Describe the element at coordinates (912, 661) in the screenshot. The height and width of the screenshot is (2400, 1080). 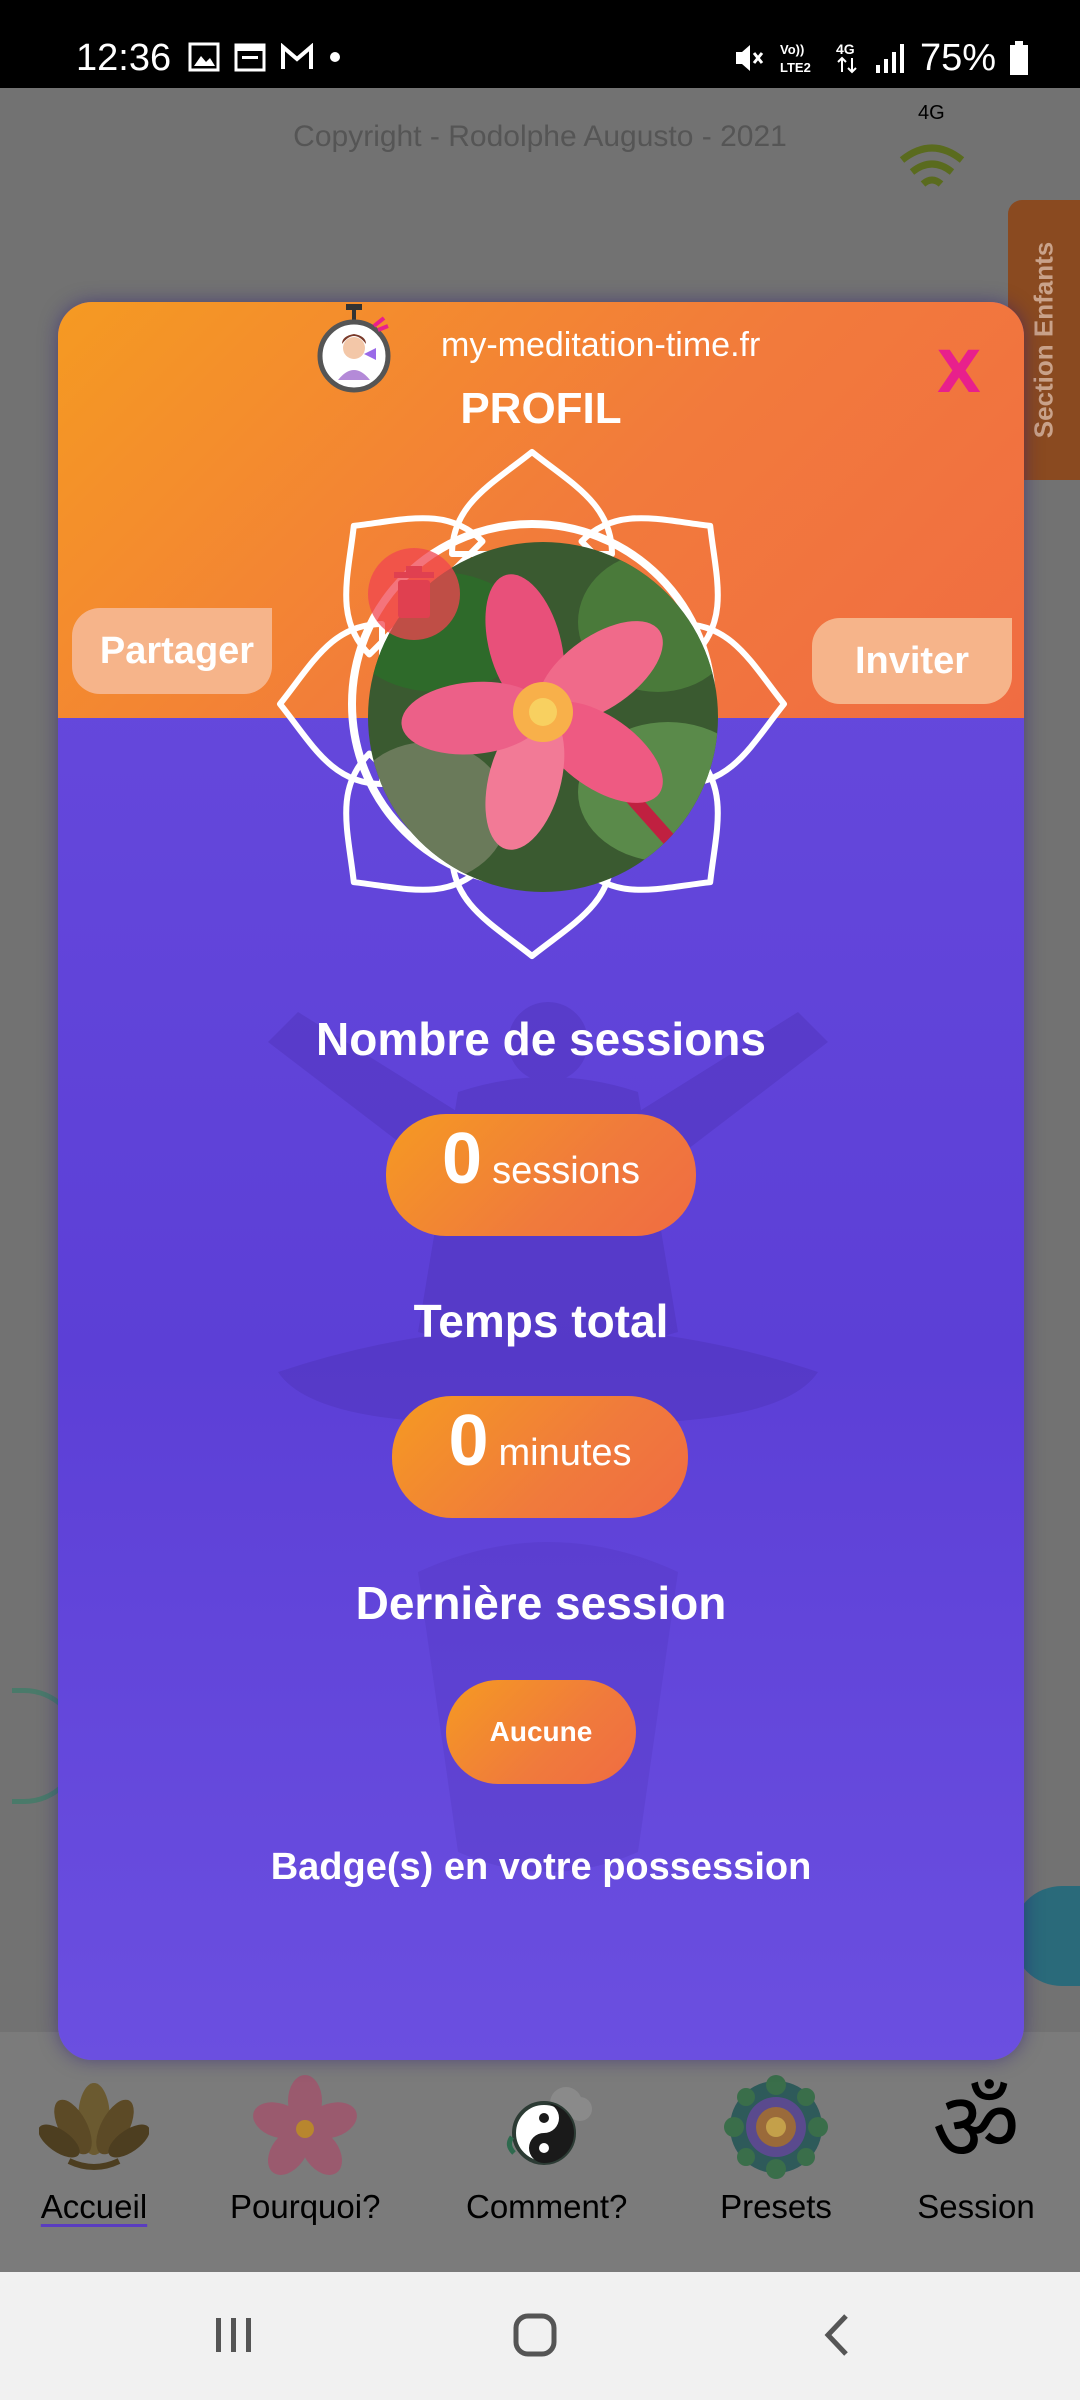
I see `invite-button: Inviter` at that location.